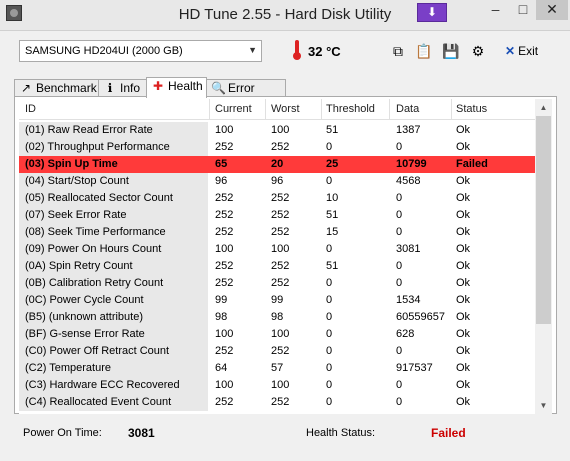 The width and height of the screenshot is (570, 461). What do you see at coordinates (424, 51) in the screenshot?
I see `clipboard-icon: 📋` at bounding box center [424, 51].